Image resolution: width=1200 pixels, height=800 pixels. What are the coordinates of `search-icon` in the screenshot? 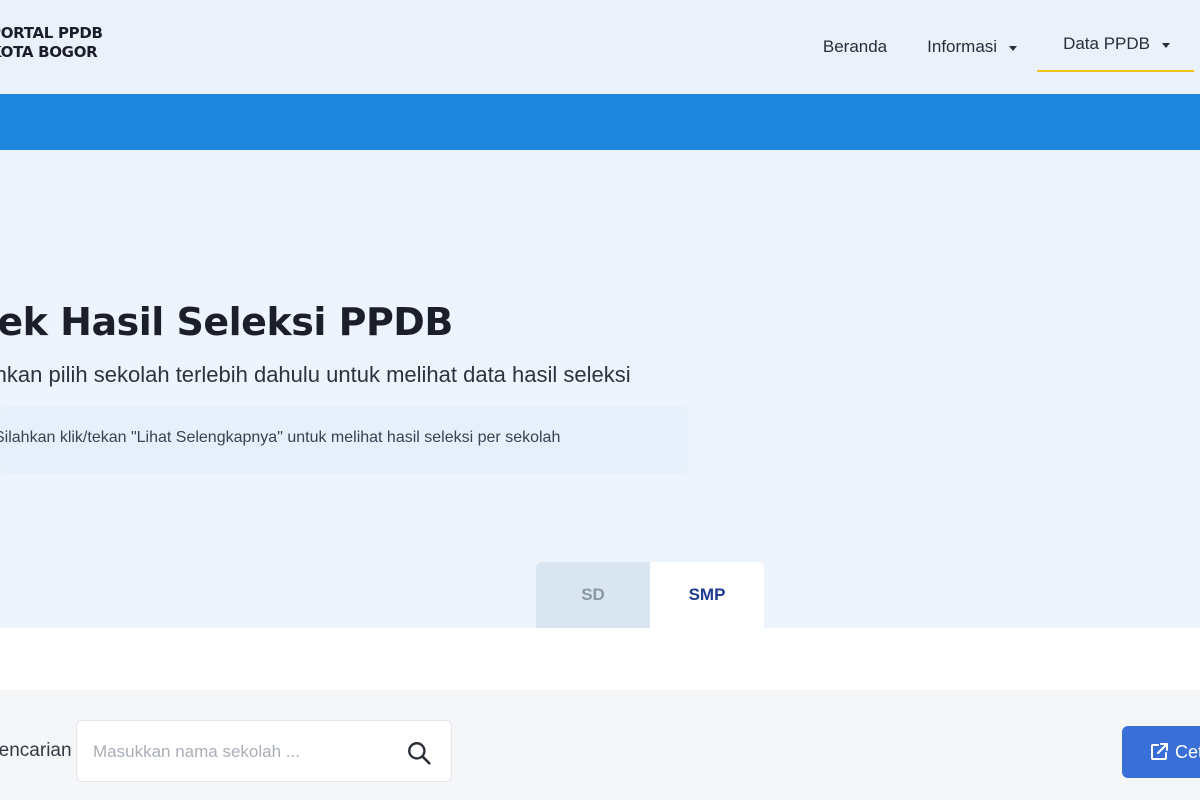 It's located at (419, 753).